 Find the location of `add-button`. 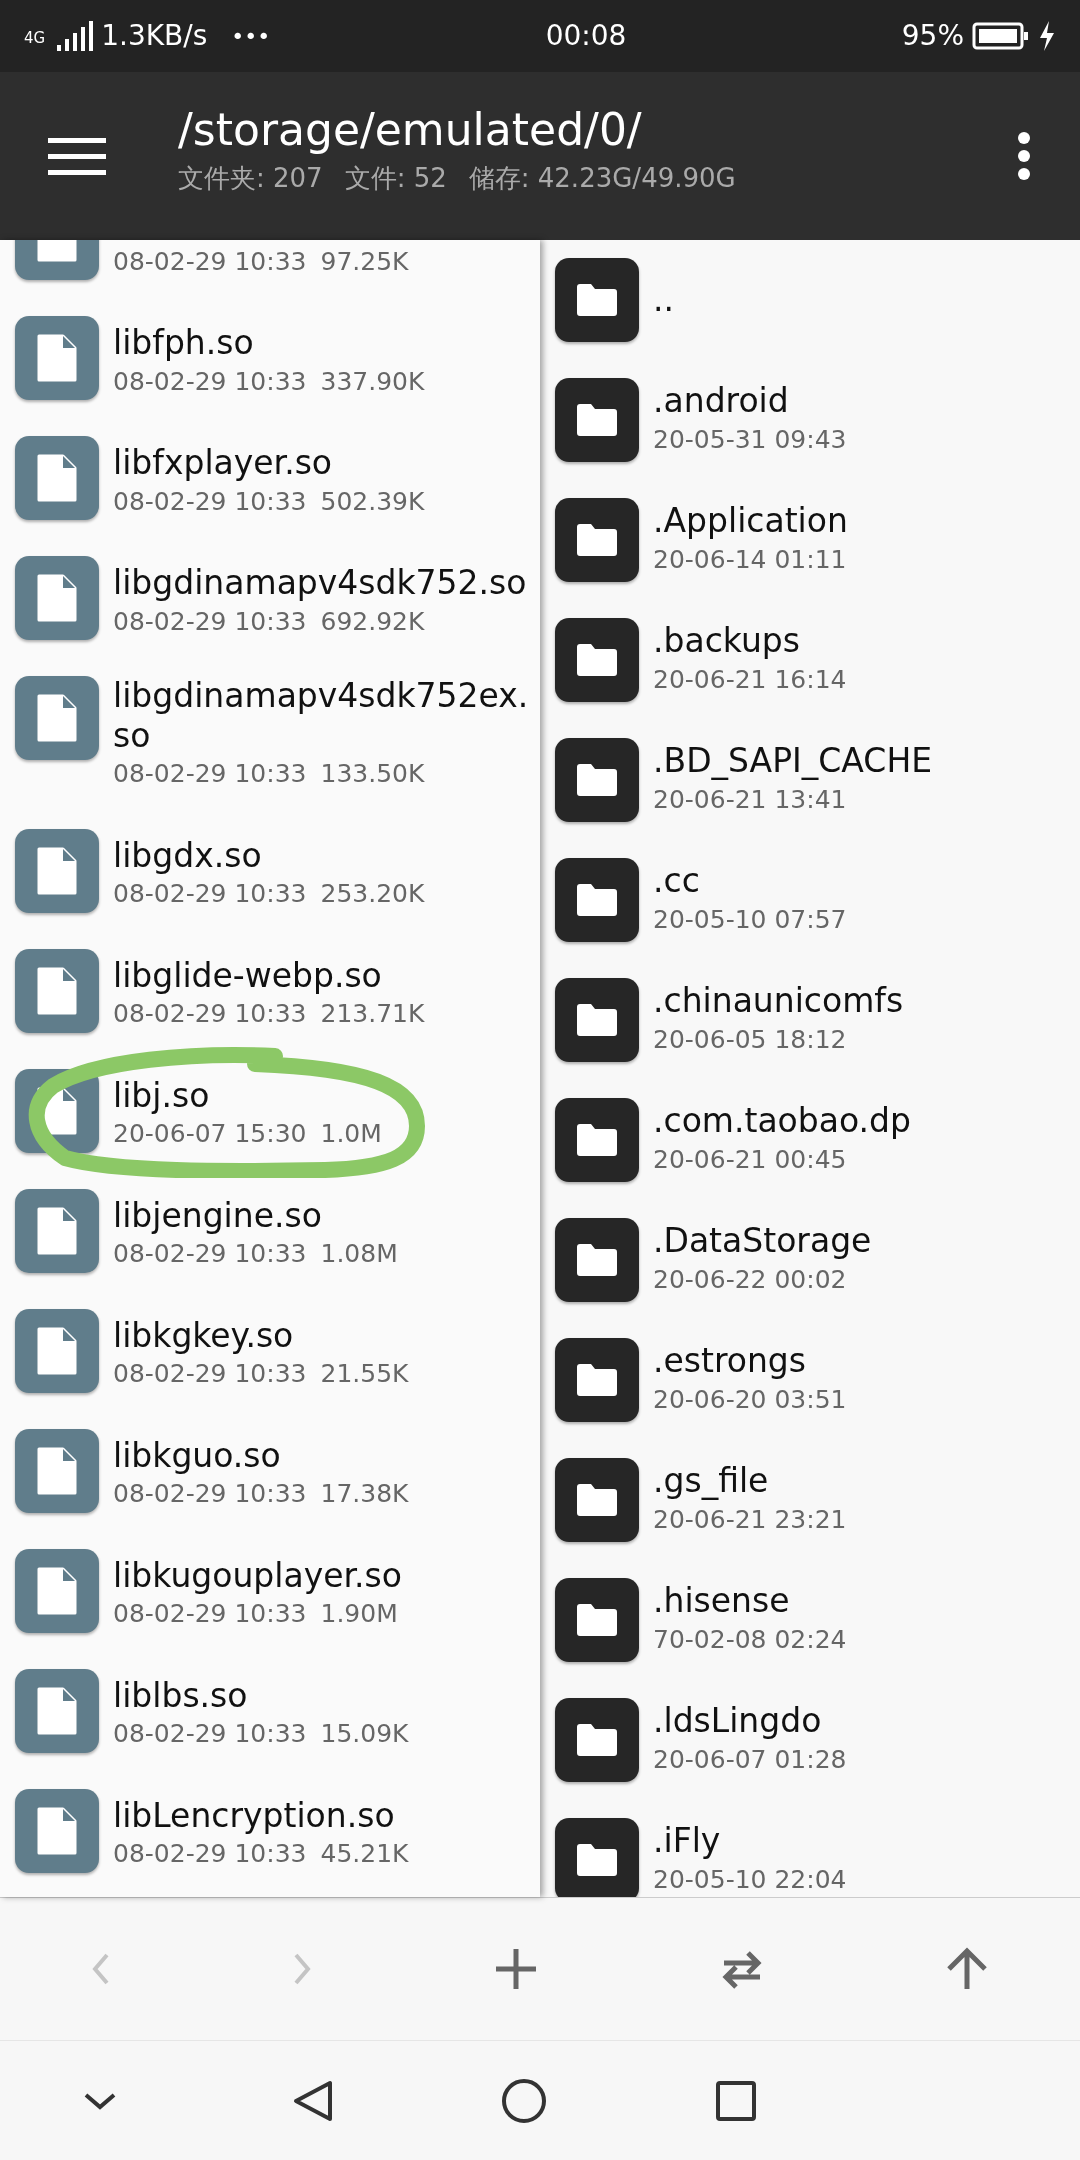

add-button is located at coordinates (516, 1969).